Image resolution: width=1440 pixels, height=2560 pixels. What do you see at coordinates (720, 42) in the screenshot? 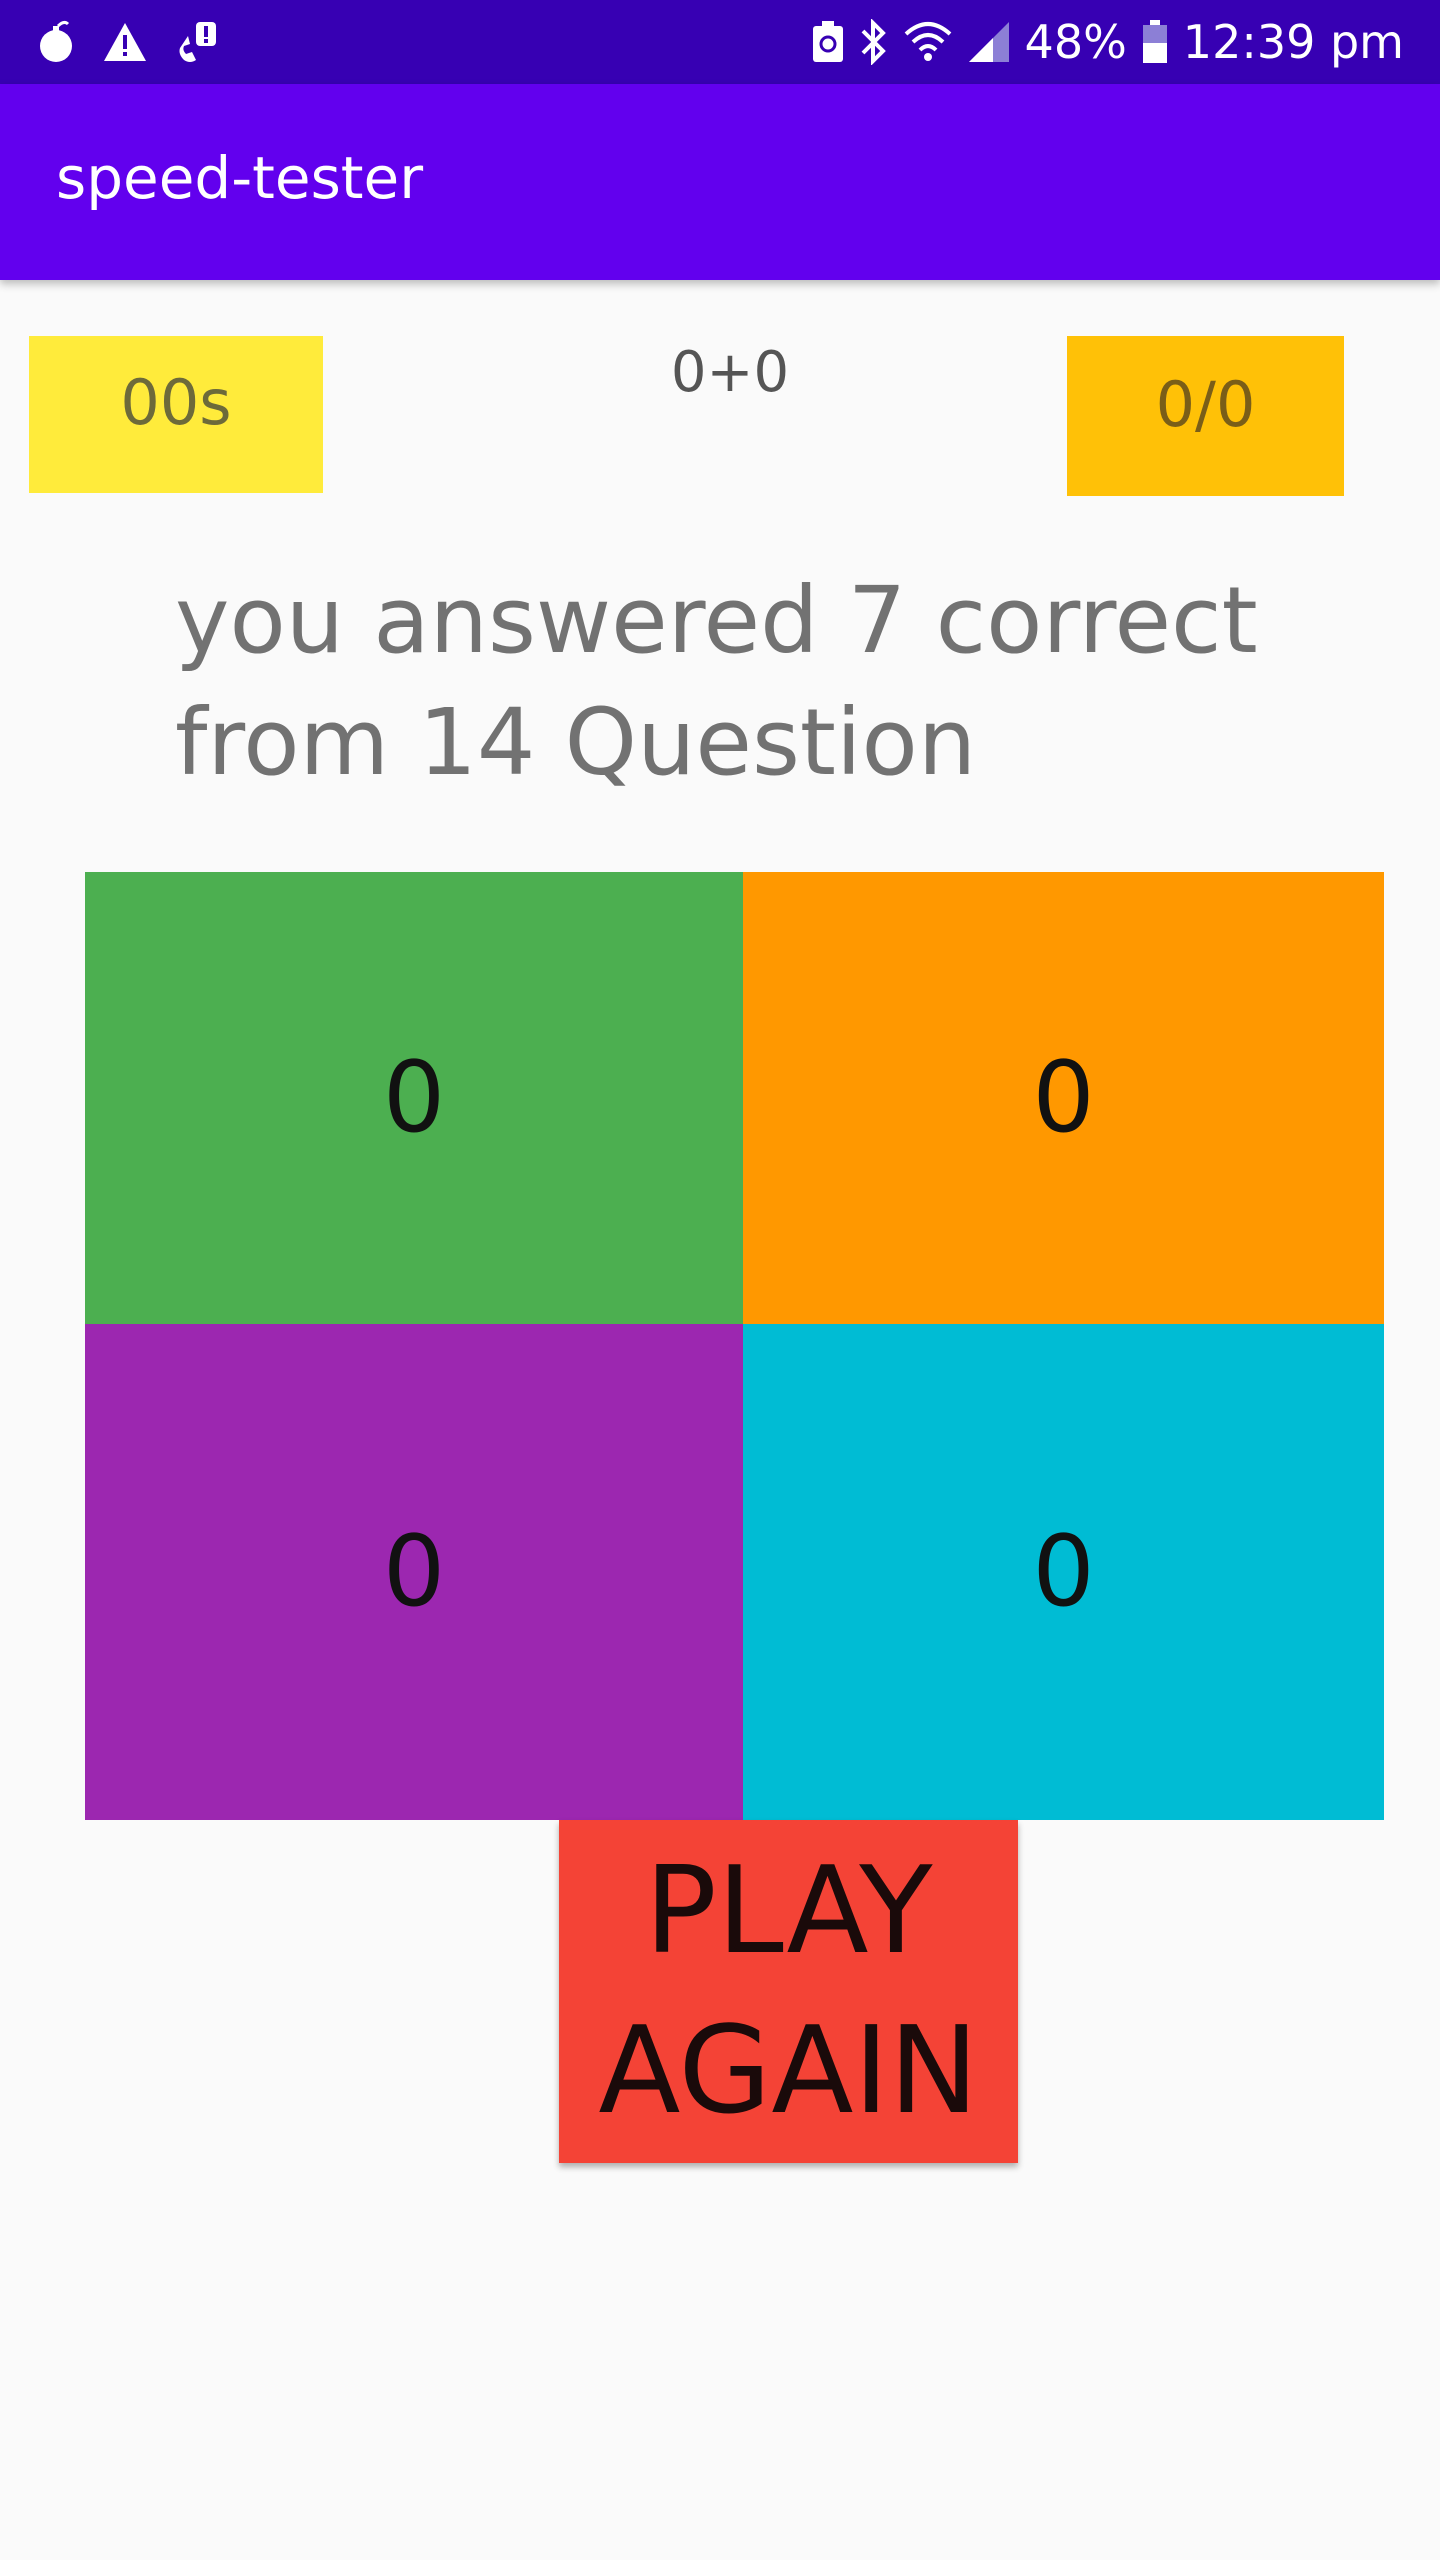
I see `status-bar: 48% 12:39 pm` at bounding box center [720, 42].